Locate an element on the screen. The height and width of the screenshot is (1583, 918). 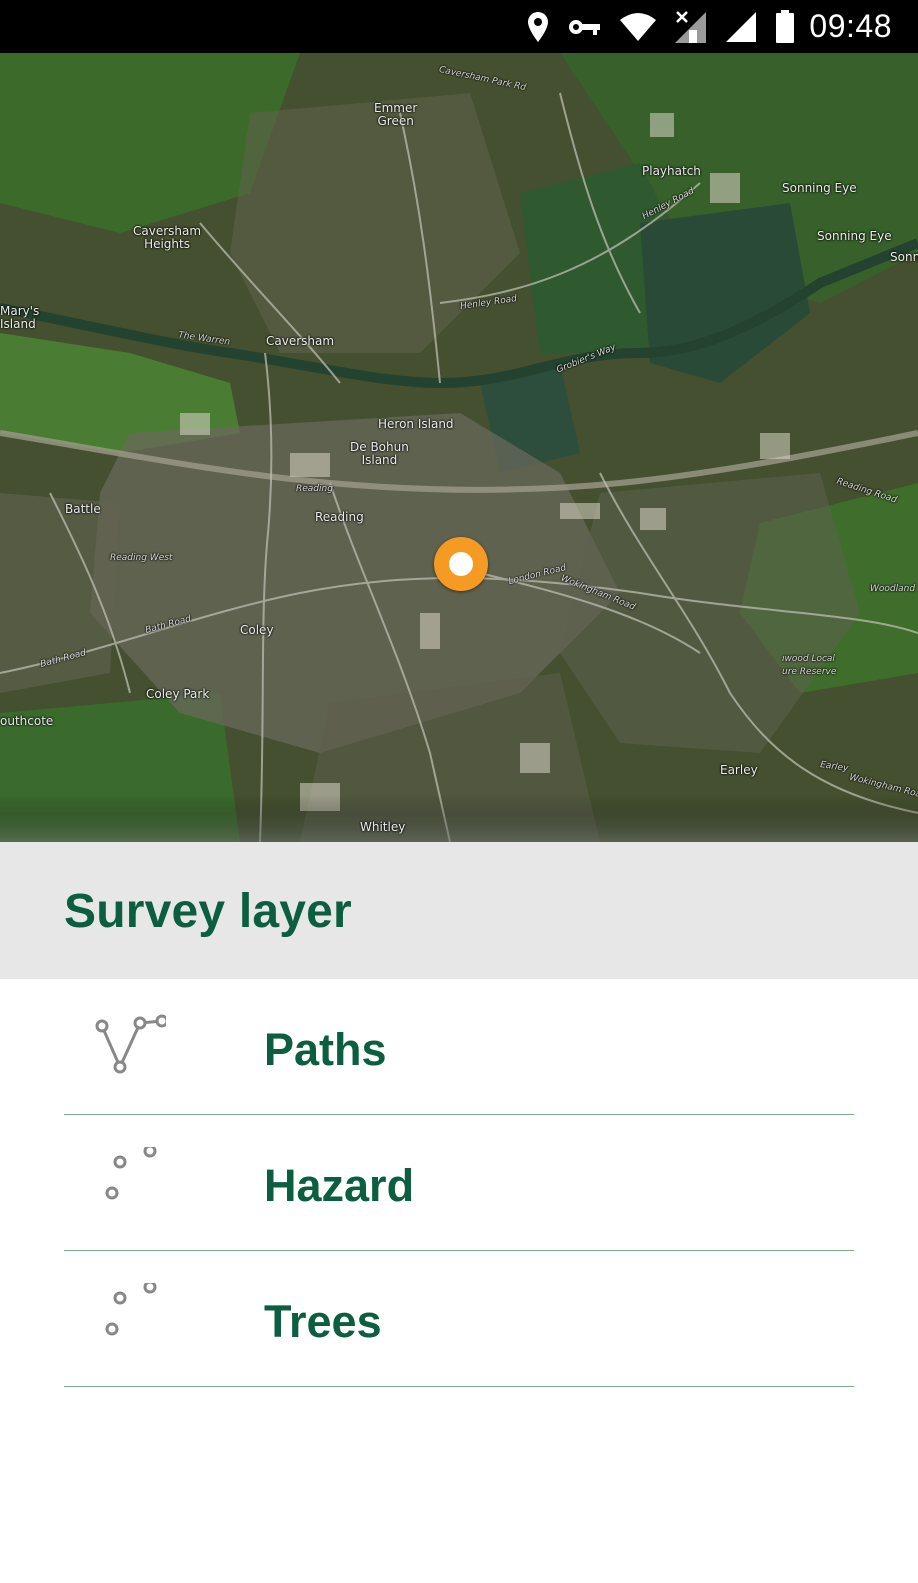
map-label: Mary's Island is located at coordinates (20, 317).